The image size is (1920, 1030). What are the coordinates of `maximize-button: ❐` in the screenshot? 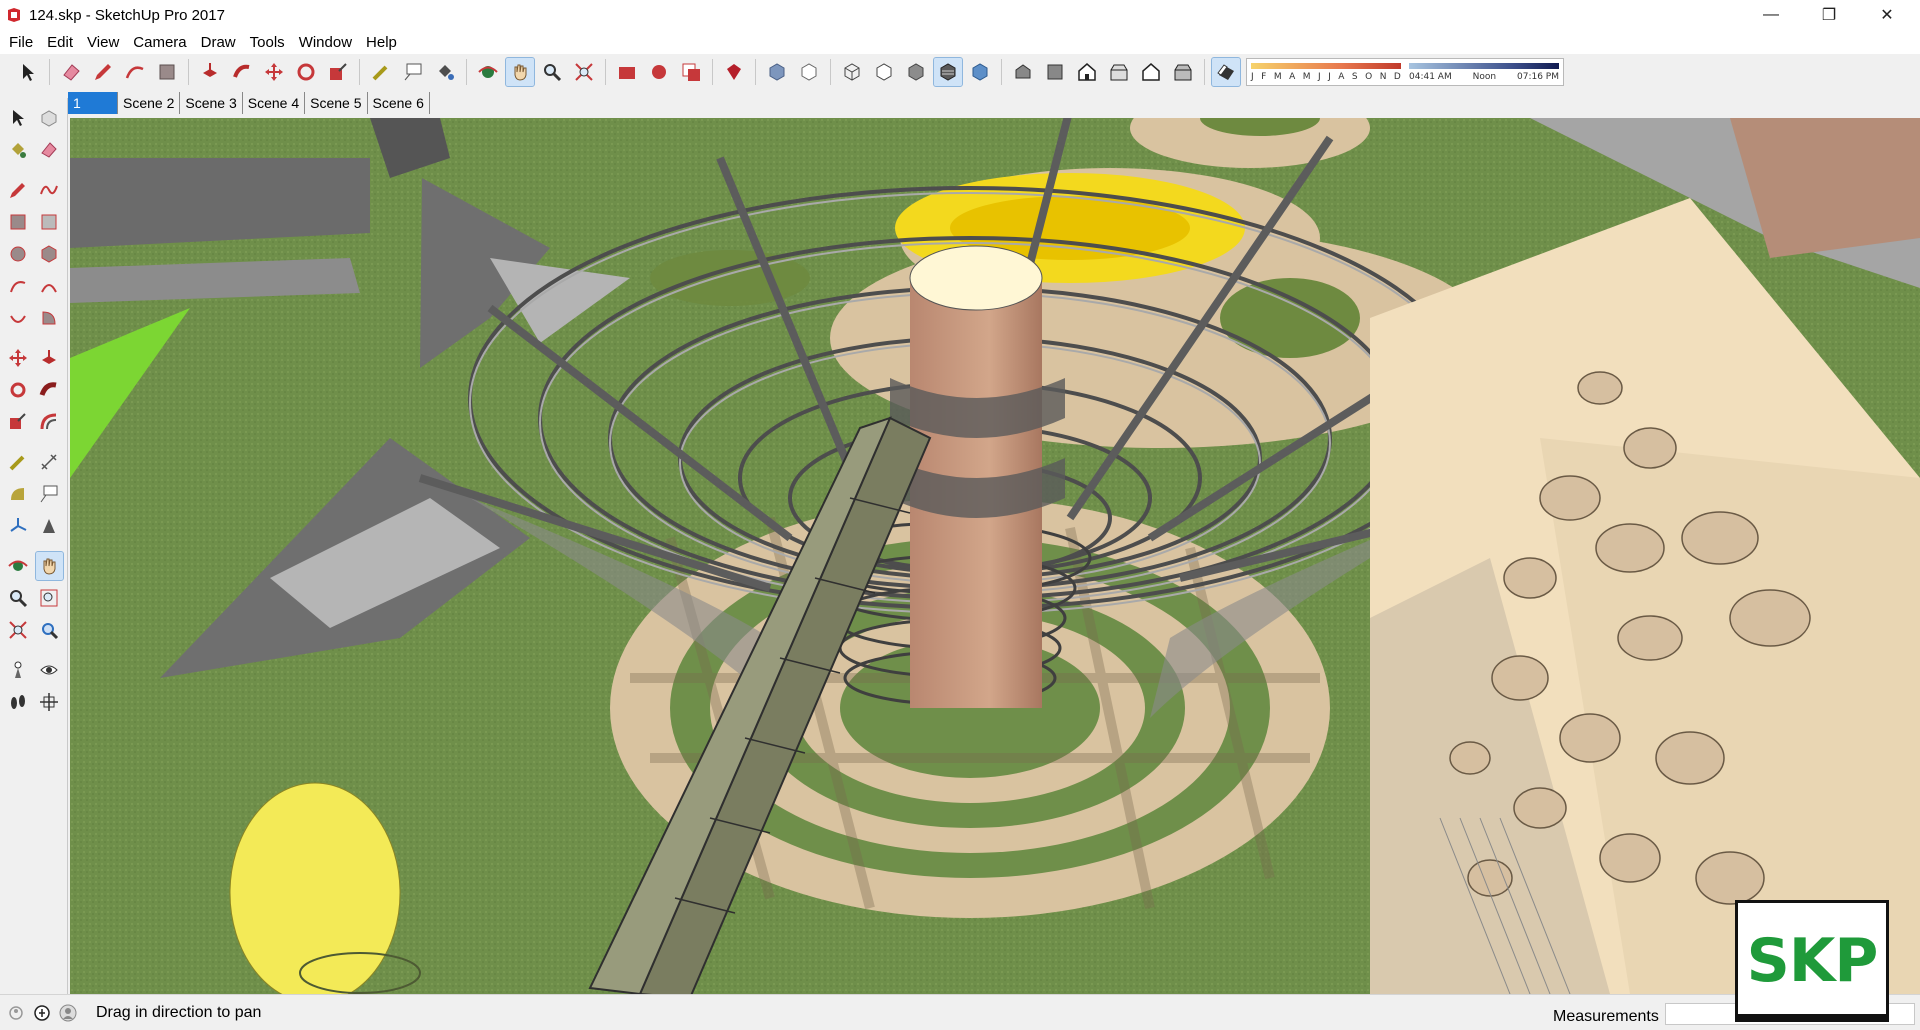 It's located at (1829, 15).